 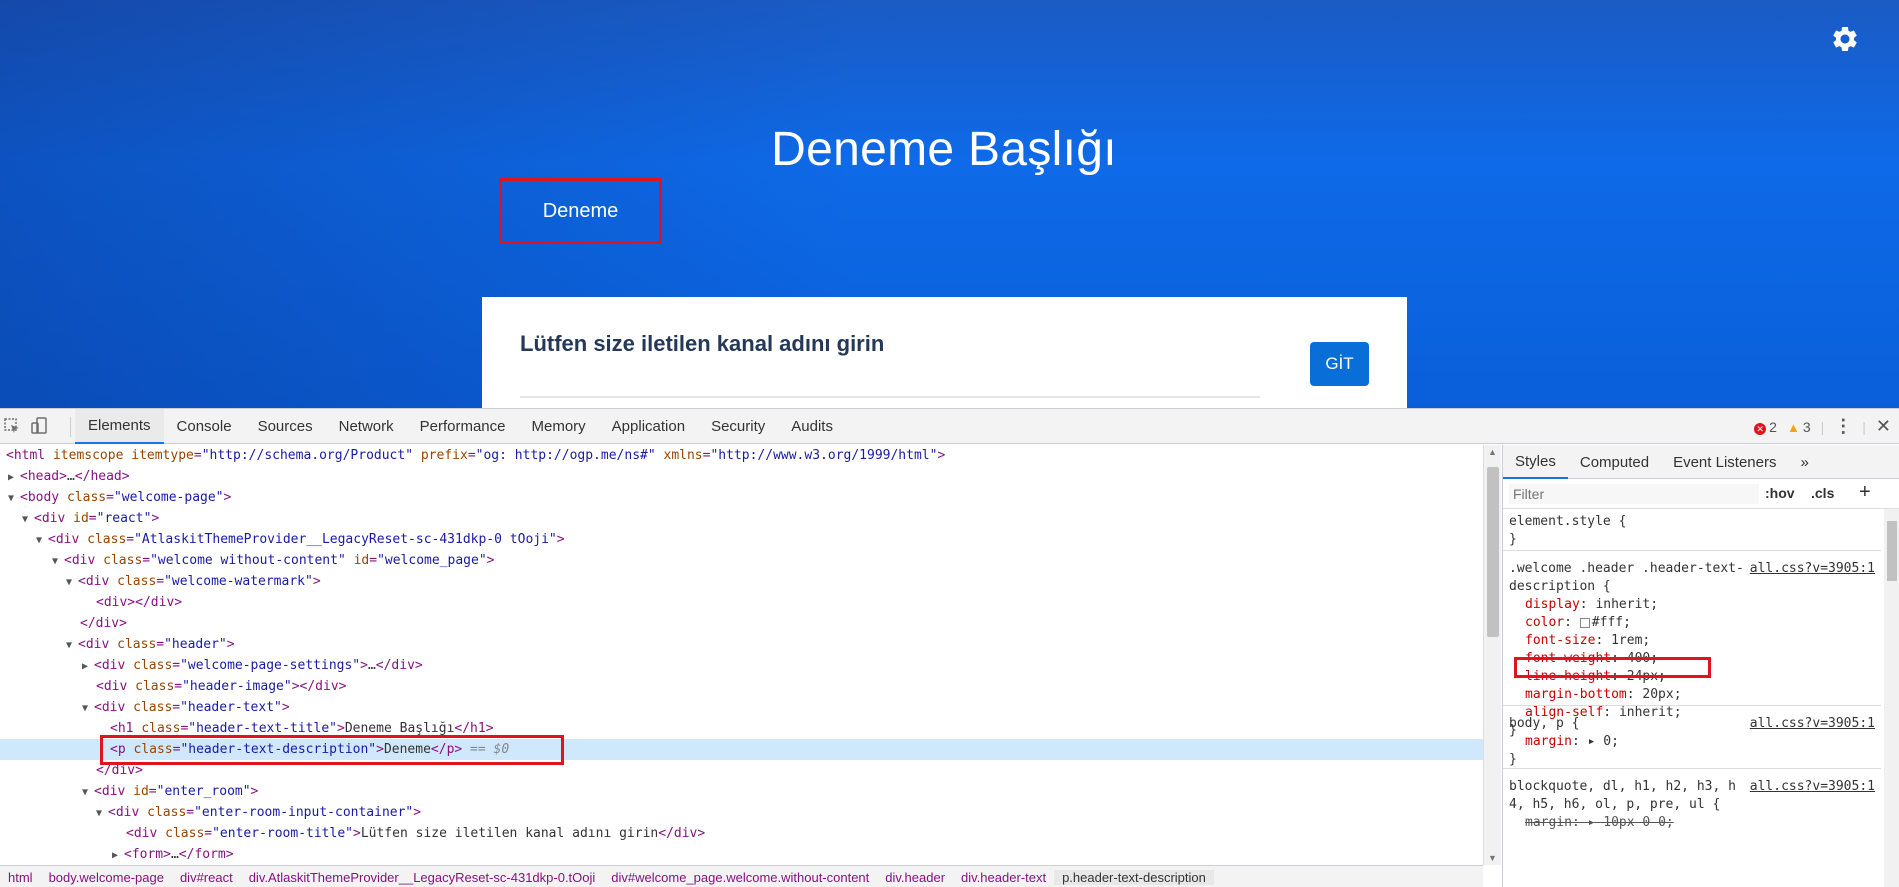 I want to click on highlight-box-dom, so click(x=332, y=750).